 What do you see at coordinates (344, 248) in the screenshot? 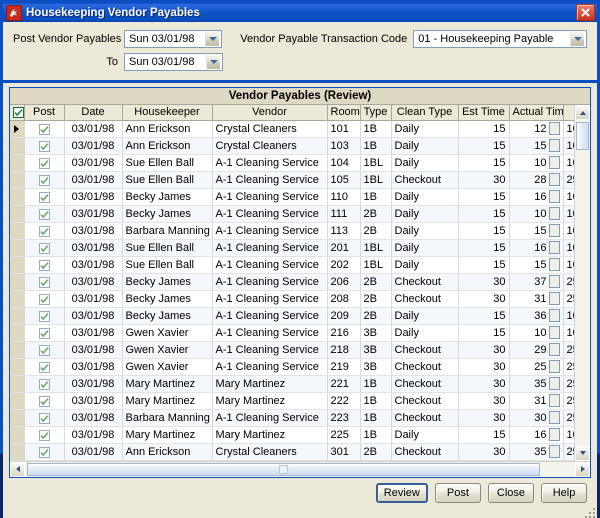
I see `cell-room: 201` at bounding box center [344, 248].